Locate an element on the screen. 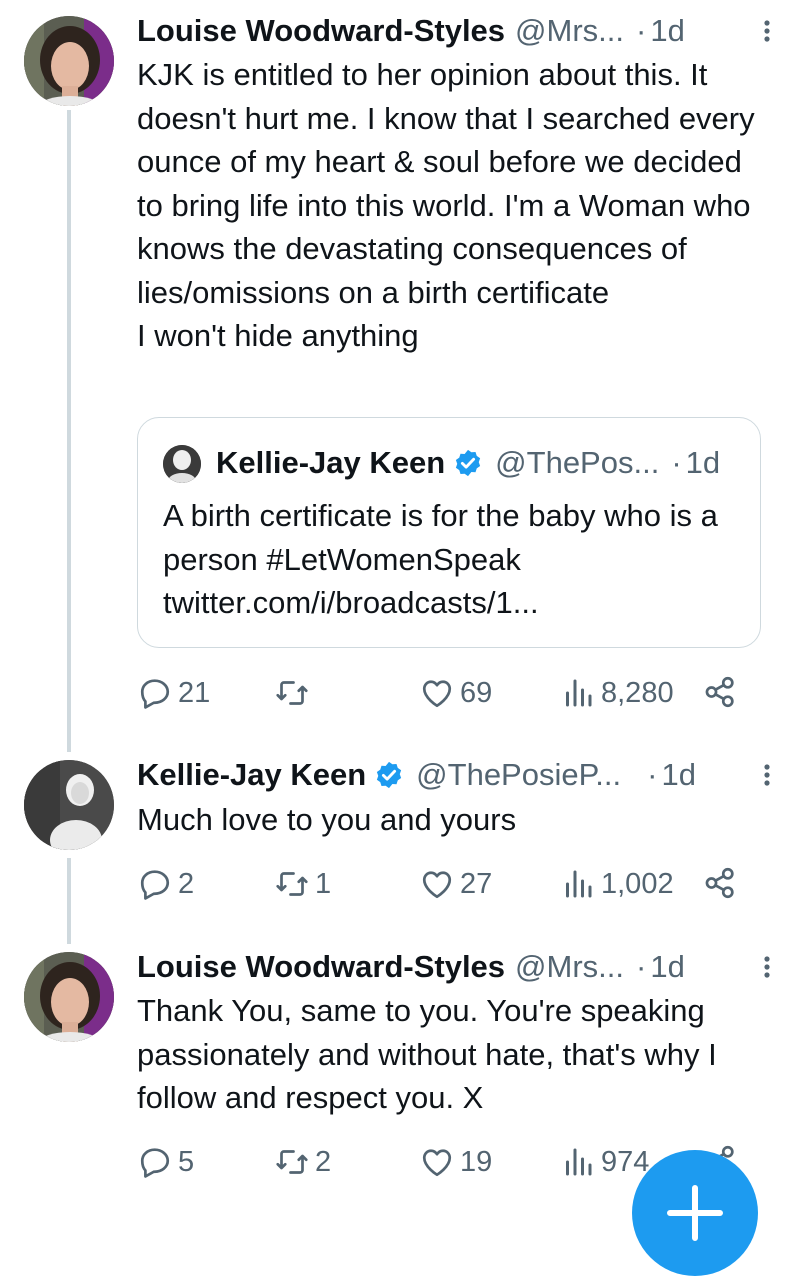 The image size is (789, 1281). tweet-header: Kellie-Jay Keen @ThePosieP... · 1d is located at coordinates (453, 775).